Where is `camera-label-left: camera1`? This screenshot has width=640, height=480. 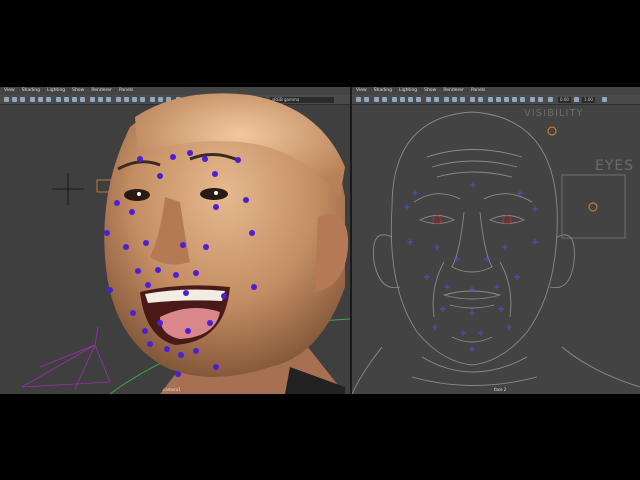
camera-label-left: camera1 is located at coordinates (172, 389).